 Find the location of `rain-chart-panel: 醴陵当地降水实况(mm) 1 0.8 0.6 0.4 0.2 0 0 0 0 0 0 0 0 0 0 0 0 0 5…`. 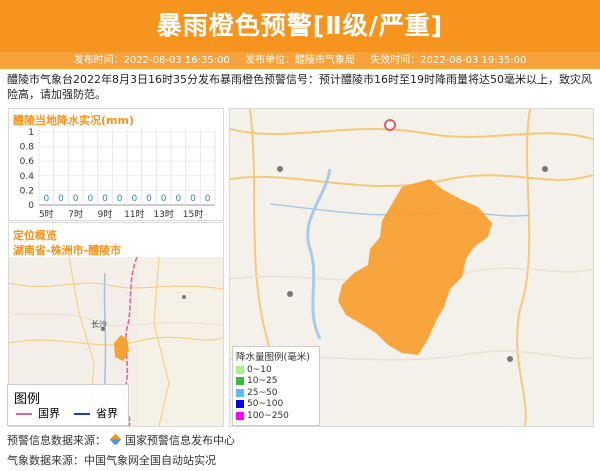

rain-chart-panel: 醴陵当地降水实况(mm) 1 0.8 0.6 0.4 0.2 0 0 0 0 0 0 0 0 0 0 0 0 0 5… is located at coordinates (116, 164).